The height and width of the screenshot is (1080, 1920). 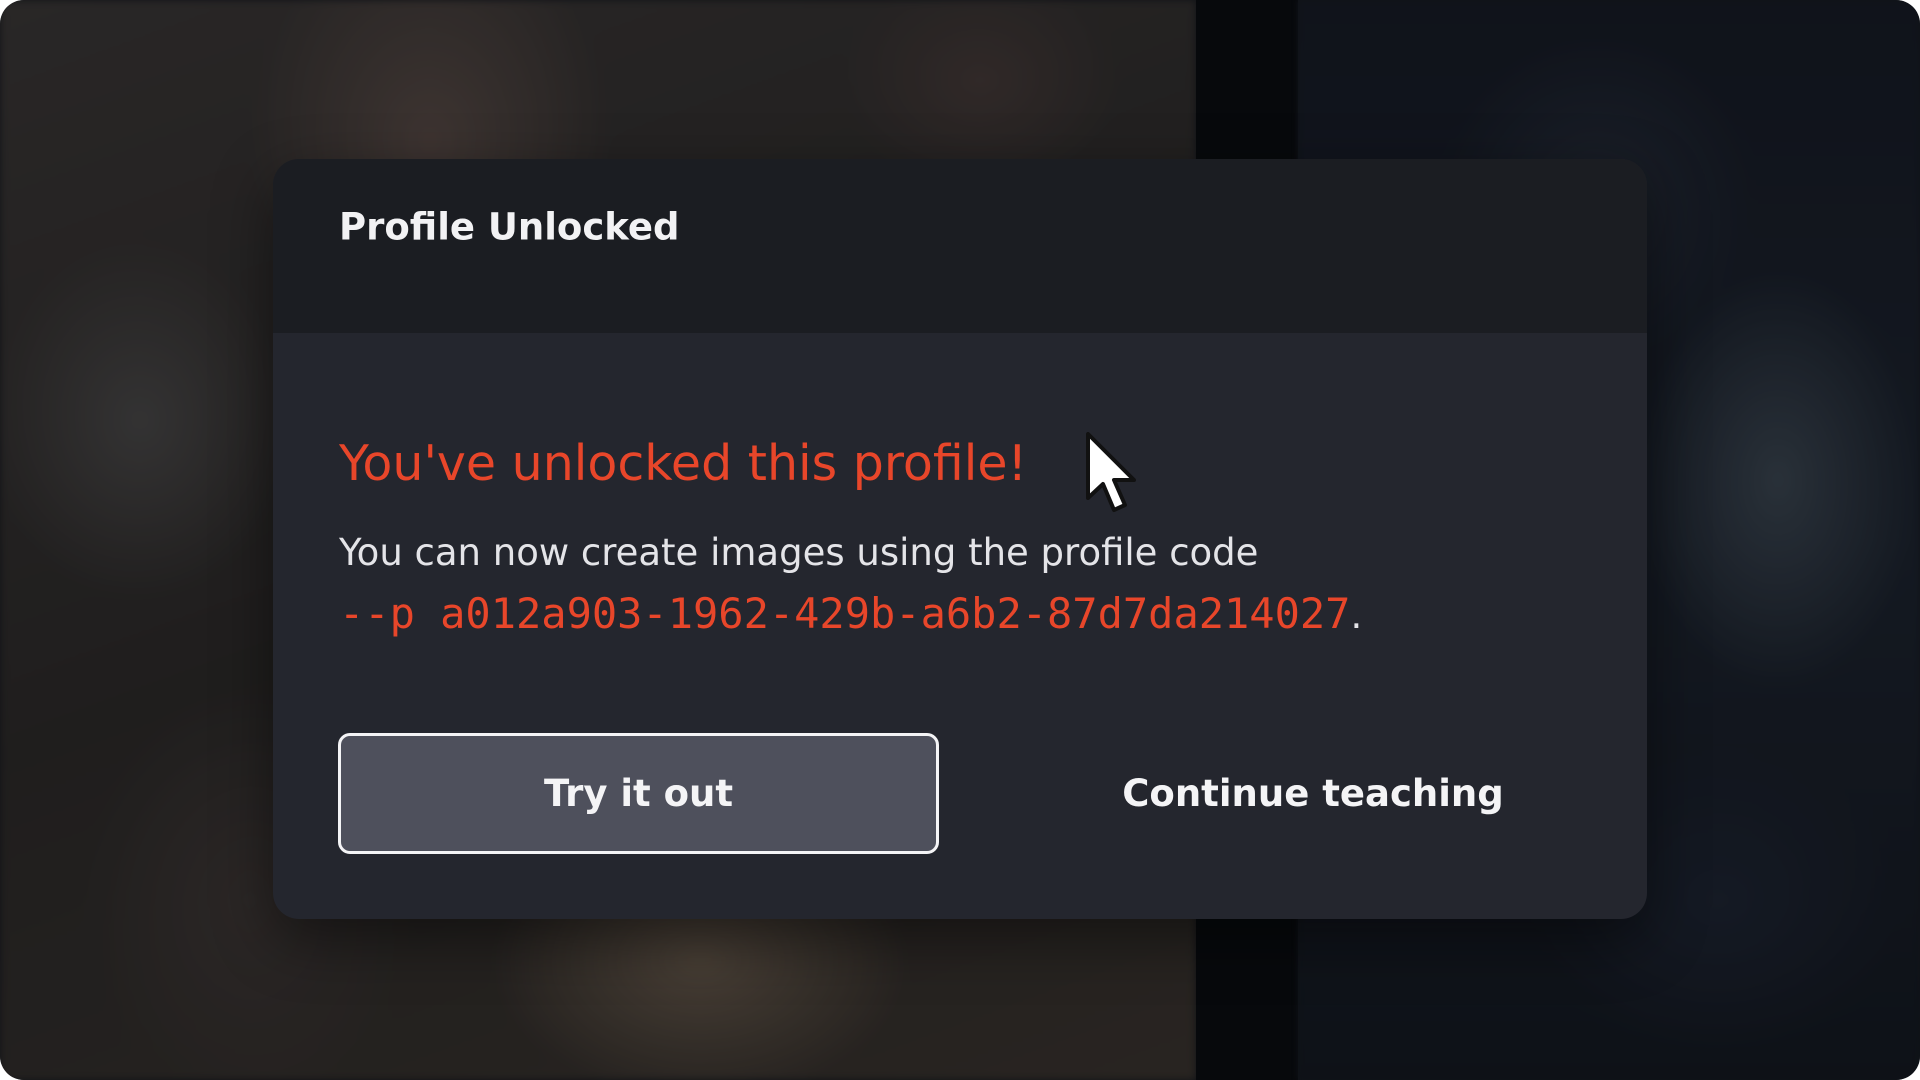 I want to click on try-it-out-button: Try it out, so click(x=638, y=793).